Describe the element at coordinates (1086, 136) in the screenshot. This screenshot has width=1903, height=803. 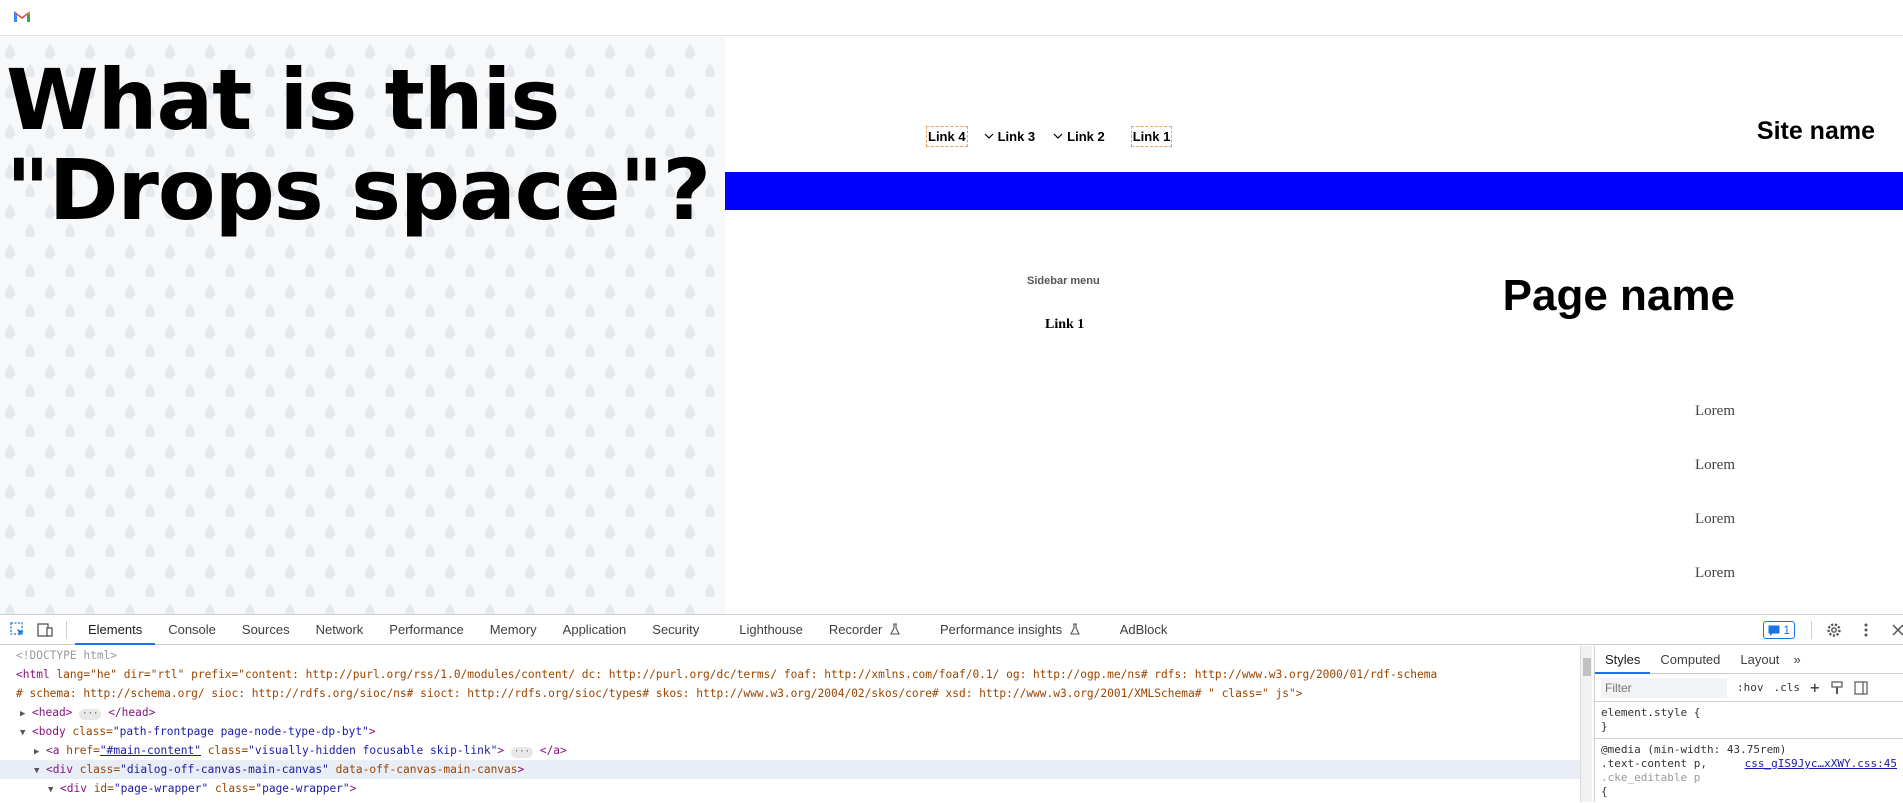
I see `nav-label: Link 2` at that location.